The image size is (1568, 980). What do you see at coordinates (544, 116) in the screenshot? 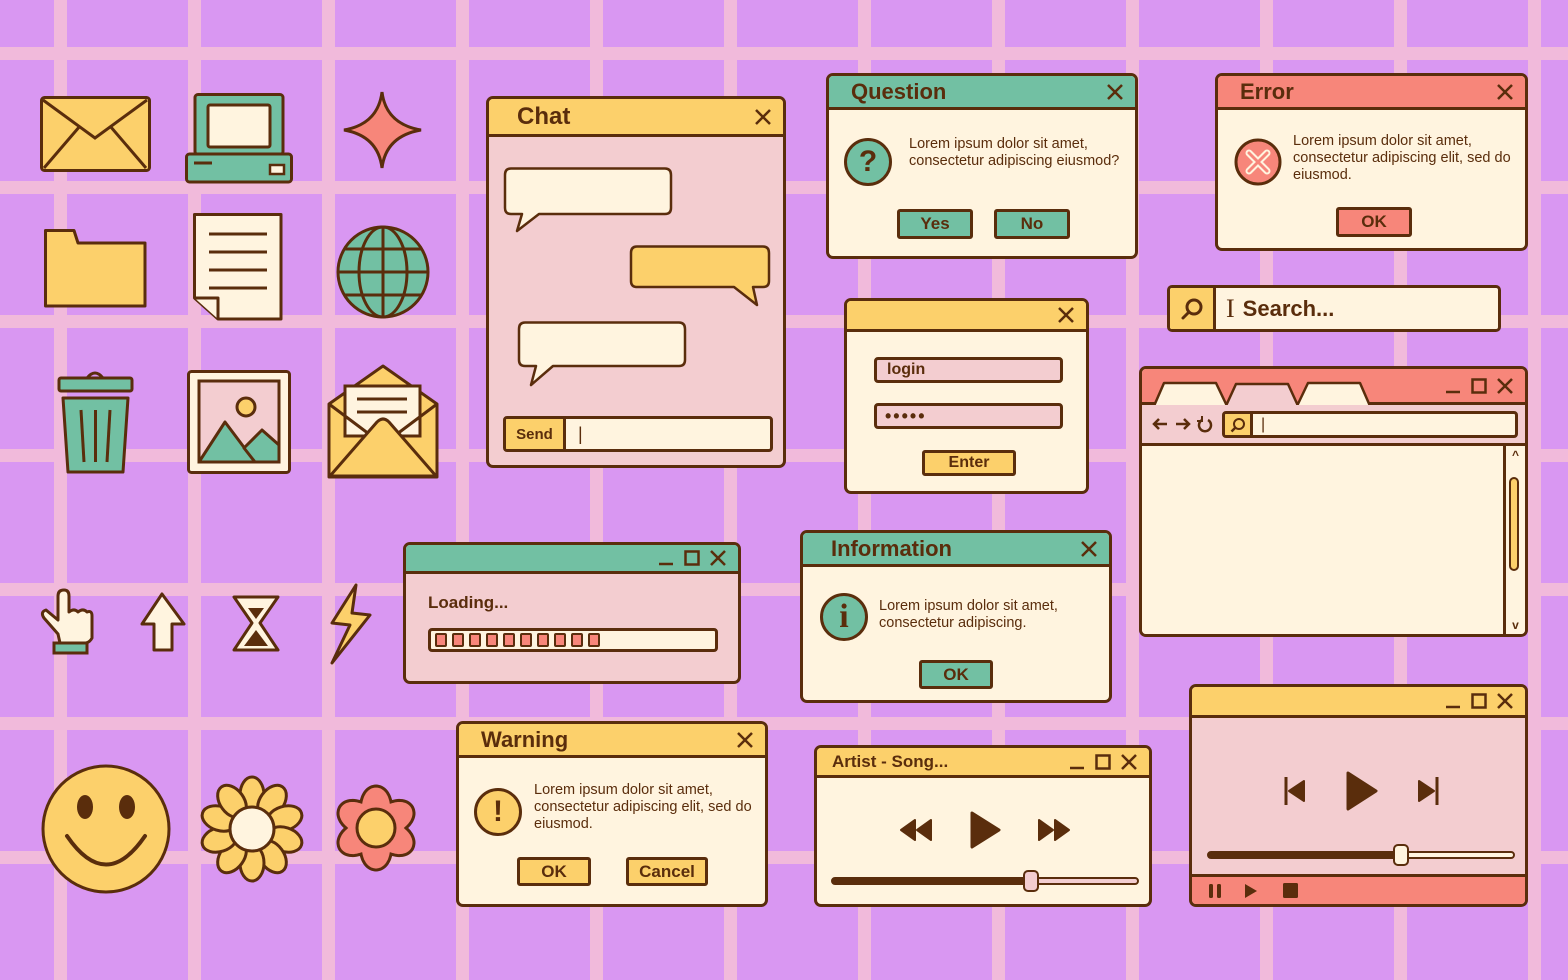
I see `chat-title: Chat` at bounding box center [544, 116].